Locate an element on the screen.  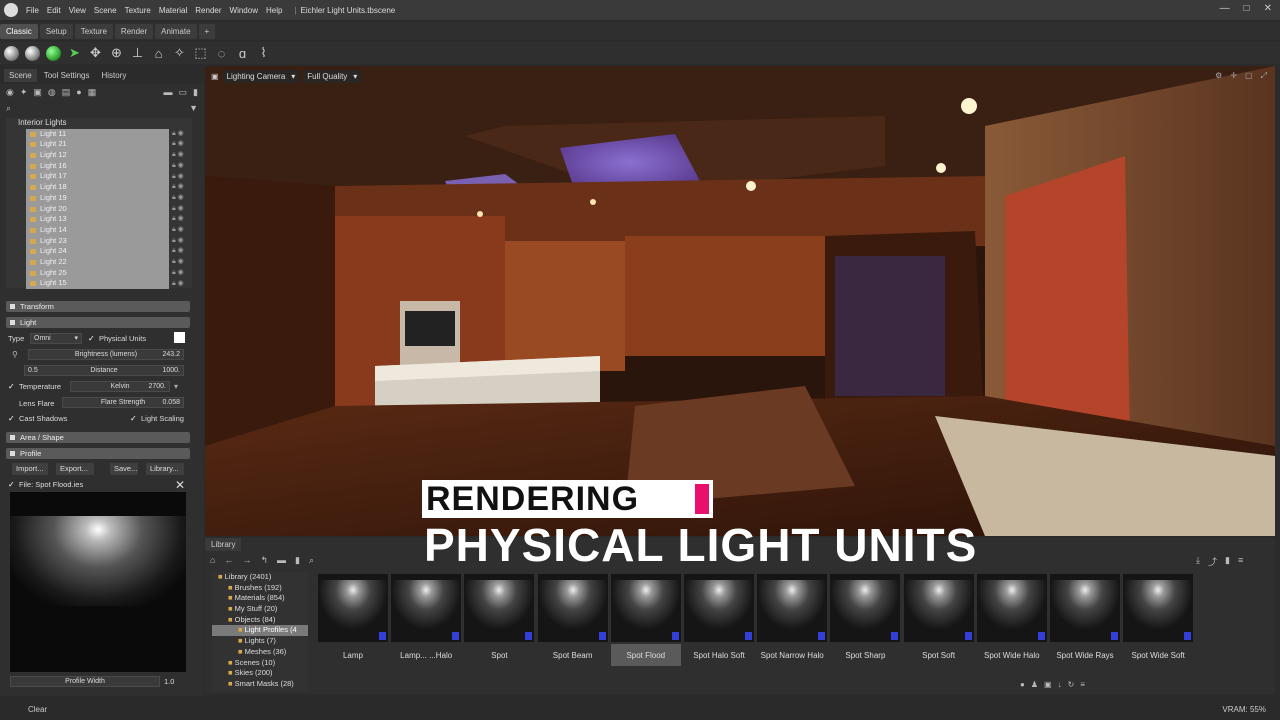
delete-icon: ▮ is located at coordinates (195, 92).